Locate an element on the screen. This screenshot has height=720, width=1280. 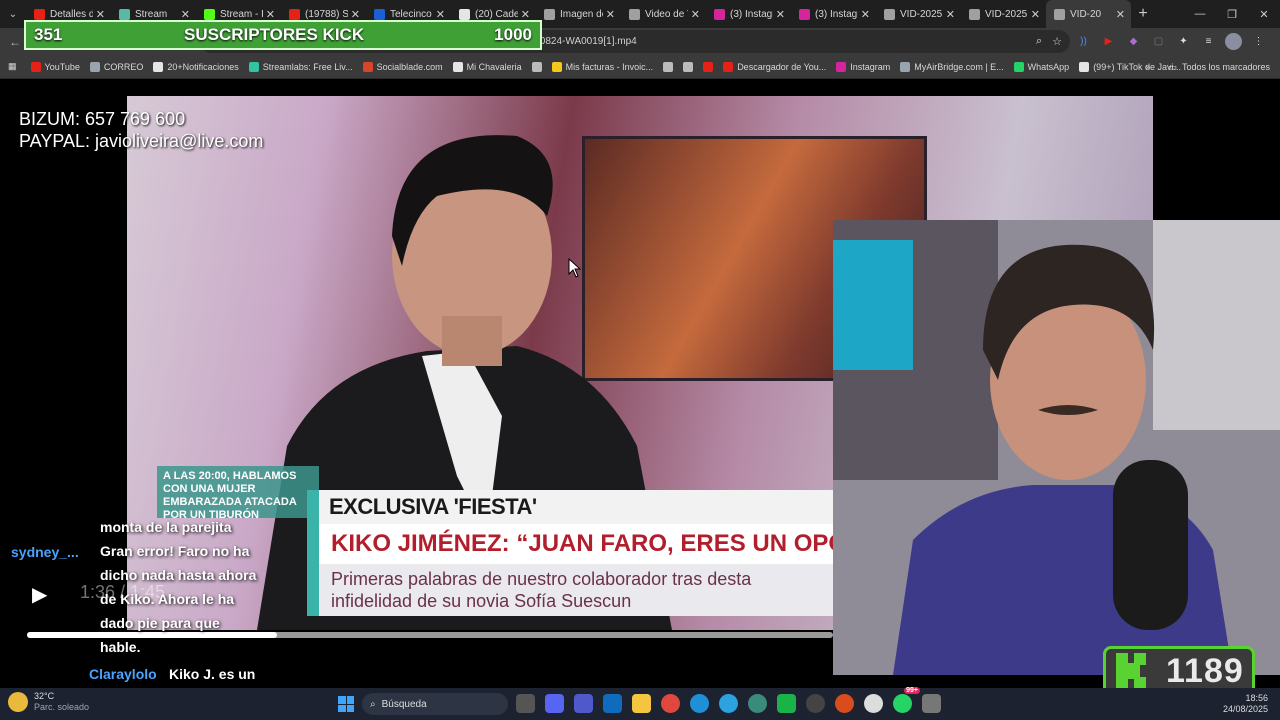
paypal-text: PAYPAL: javioliveira@live.com is located at coordinates (141, 141).